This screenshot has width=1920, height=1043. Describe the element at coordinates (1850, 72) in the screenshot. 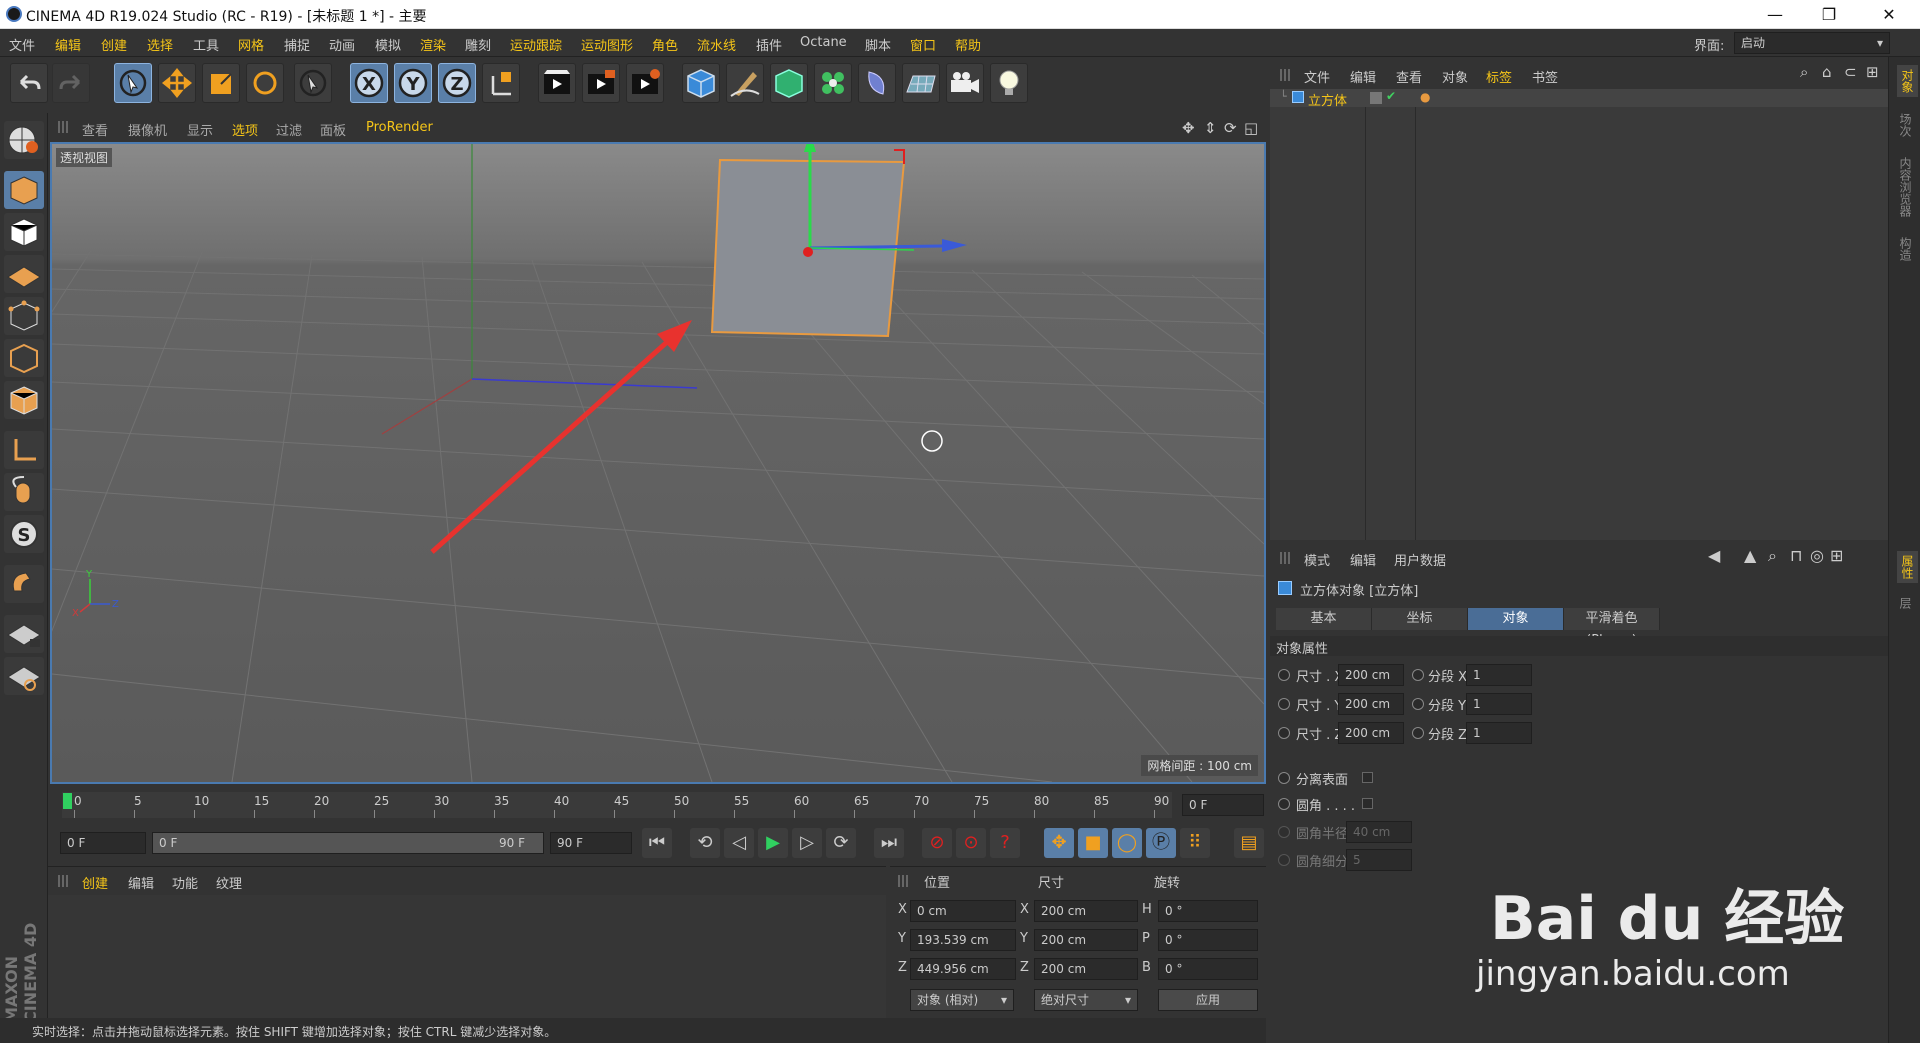

I see `link-icon: ⊂` at that location.